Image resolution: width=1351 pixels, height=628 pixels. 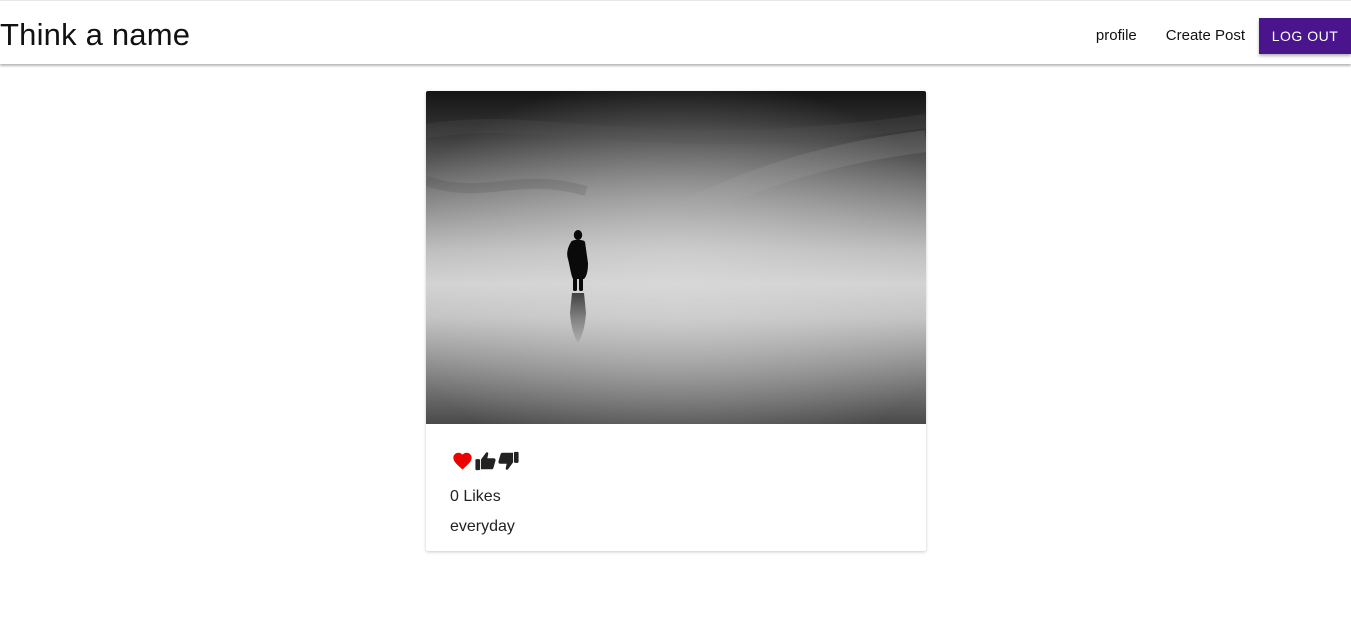 What do you see at coordinates (462, 461) in the screenshot?
I see `heart-icon` at bounding box center [462, 461].